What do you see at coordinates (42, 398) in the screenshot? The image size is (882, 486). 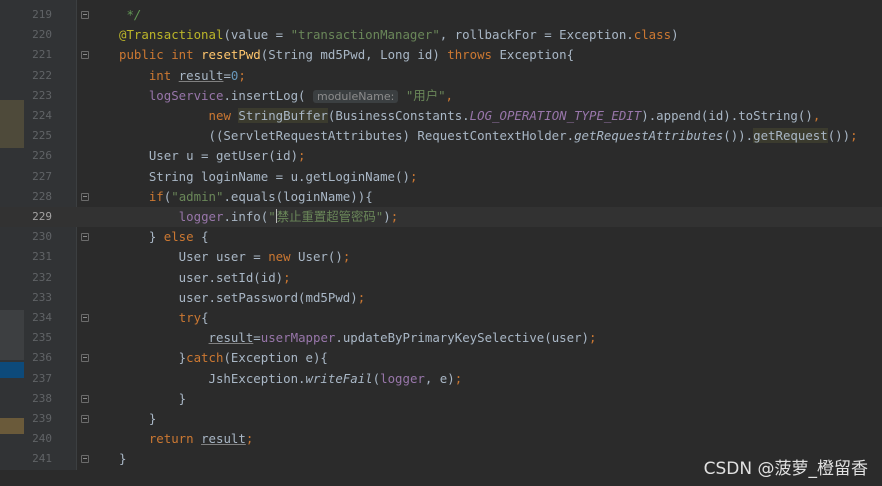 I see `line-number: 238` at bounding box center [42, 398].